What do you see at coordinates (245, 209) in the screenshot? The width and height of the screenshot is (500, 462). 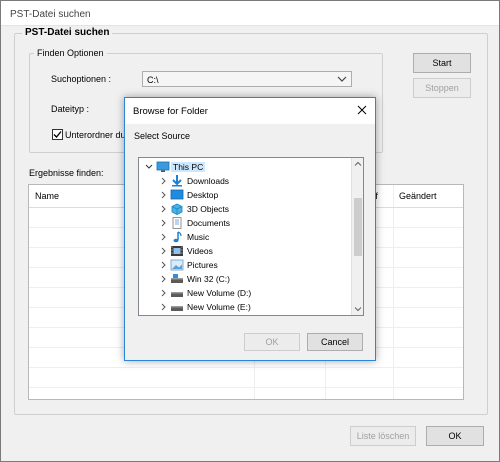 I see `tree-item-3d-objects: 3D Objects` at bounding box center [245, 209].